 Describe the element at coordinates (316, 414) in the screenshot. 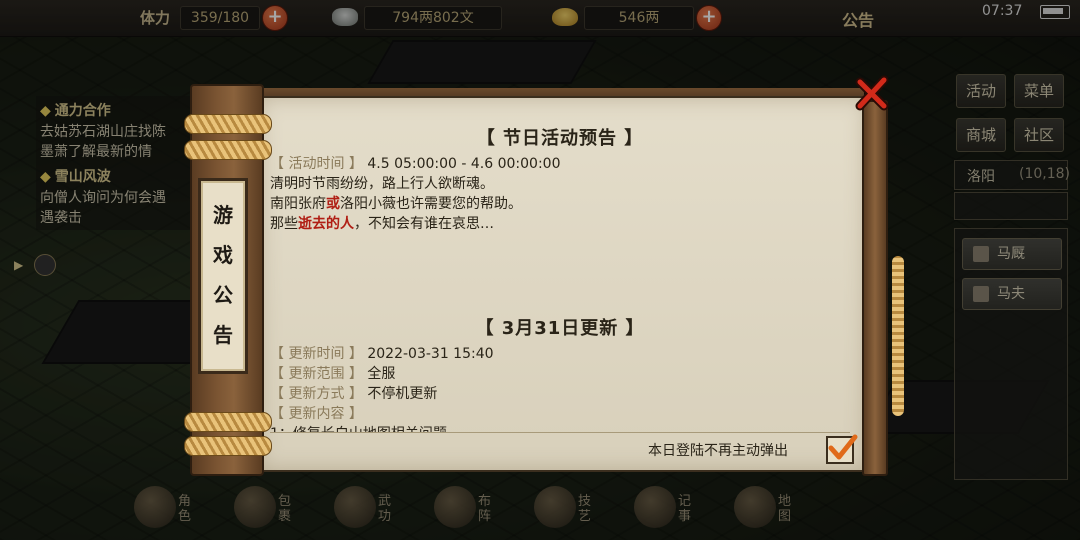

I see `field-label: 【 更新内容 】` at that location.